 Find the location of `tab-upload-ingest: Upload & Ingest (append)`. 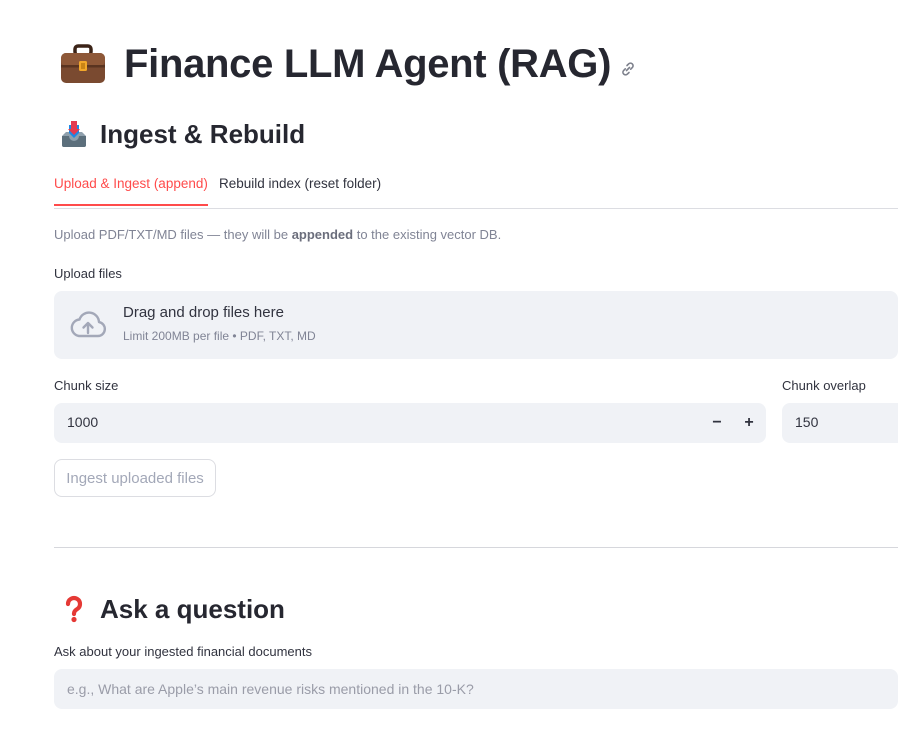

tab-upload-ingest: Upload & Ingest (append) is located at coordinates (131, 191).